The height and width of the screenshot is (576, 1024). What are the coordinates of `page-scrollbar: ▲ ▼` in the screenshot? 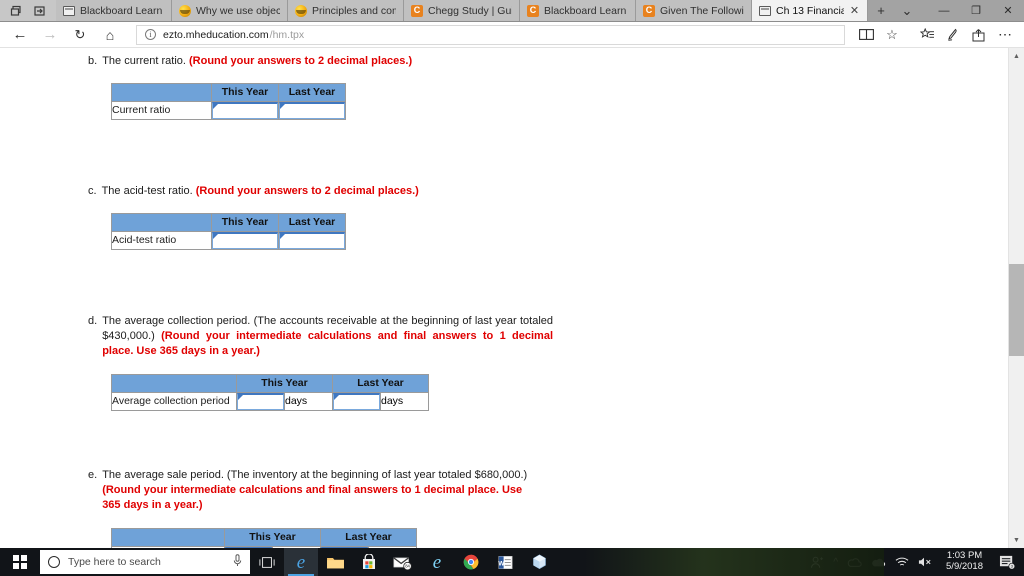 It's located at (1016, 298).